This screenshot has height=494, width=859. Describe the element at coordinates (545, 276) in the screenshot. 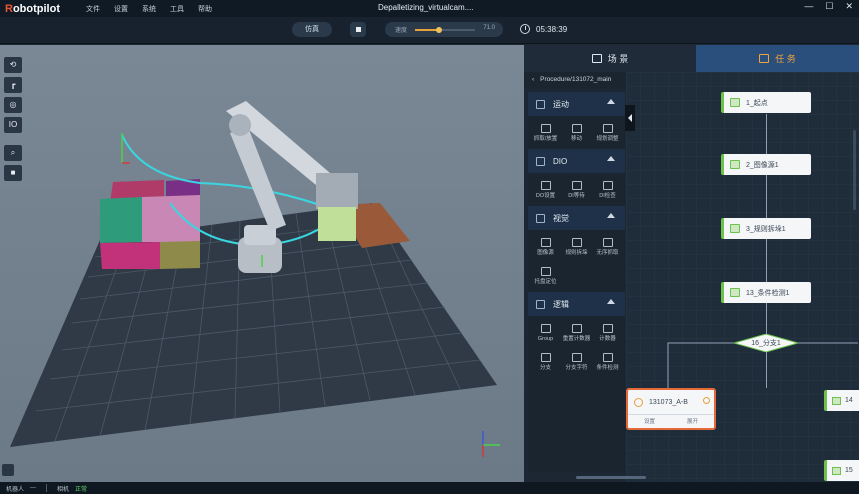

I see `palette-item-tray-locate: 托盘定位` at that location.